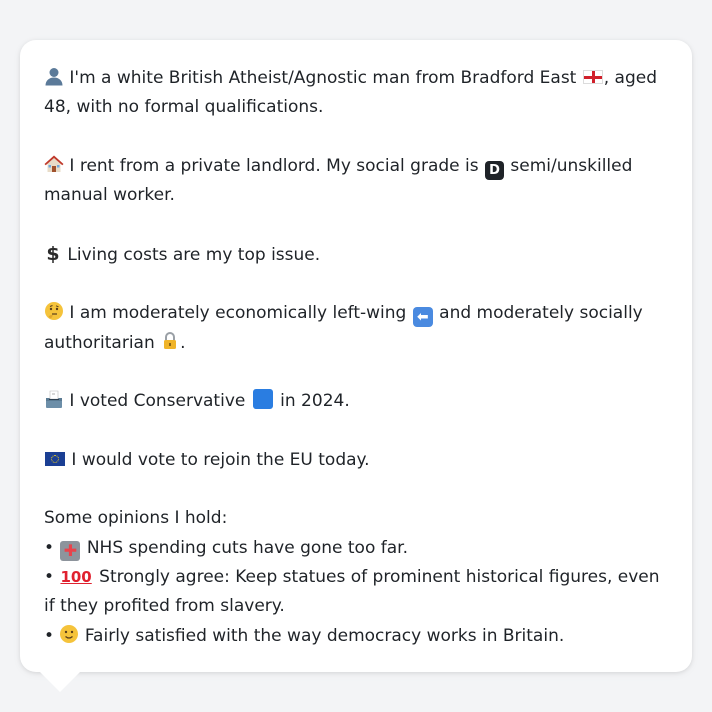  What do you see at coordinates (356, 401) in the screenshot?
I see `persona-vote-2024: I voted Conservative in 2024.` at bounding box center [356, 401].